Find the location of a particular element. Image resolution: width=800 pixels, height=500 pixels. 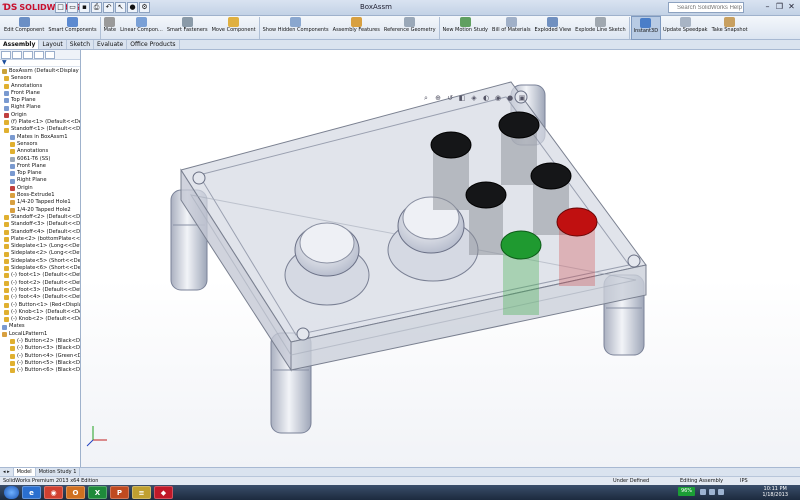

battery-indicator: 96% is located at coordinates (686, 491).